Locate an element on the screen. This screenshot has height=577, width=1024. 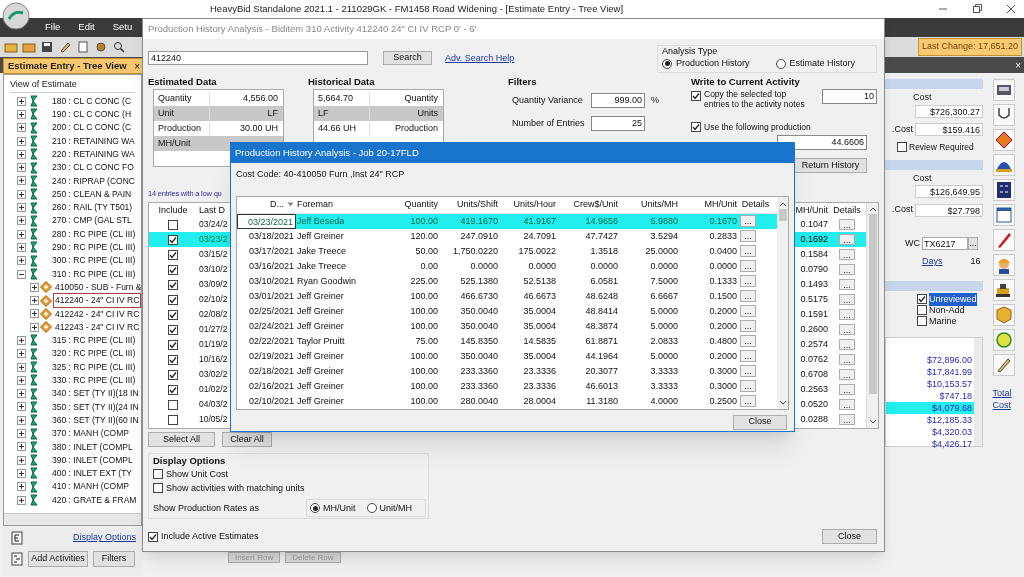
table-cell-text: 0.2563 is located at coordinates (813, 389).